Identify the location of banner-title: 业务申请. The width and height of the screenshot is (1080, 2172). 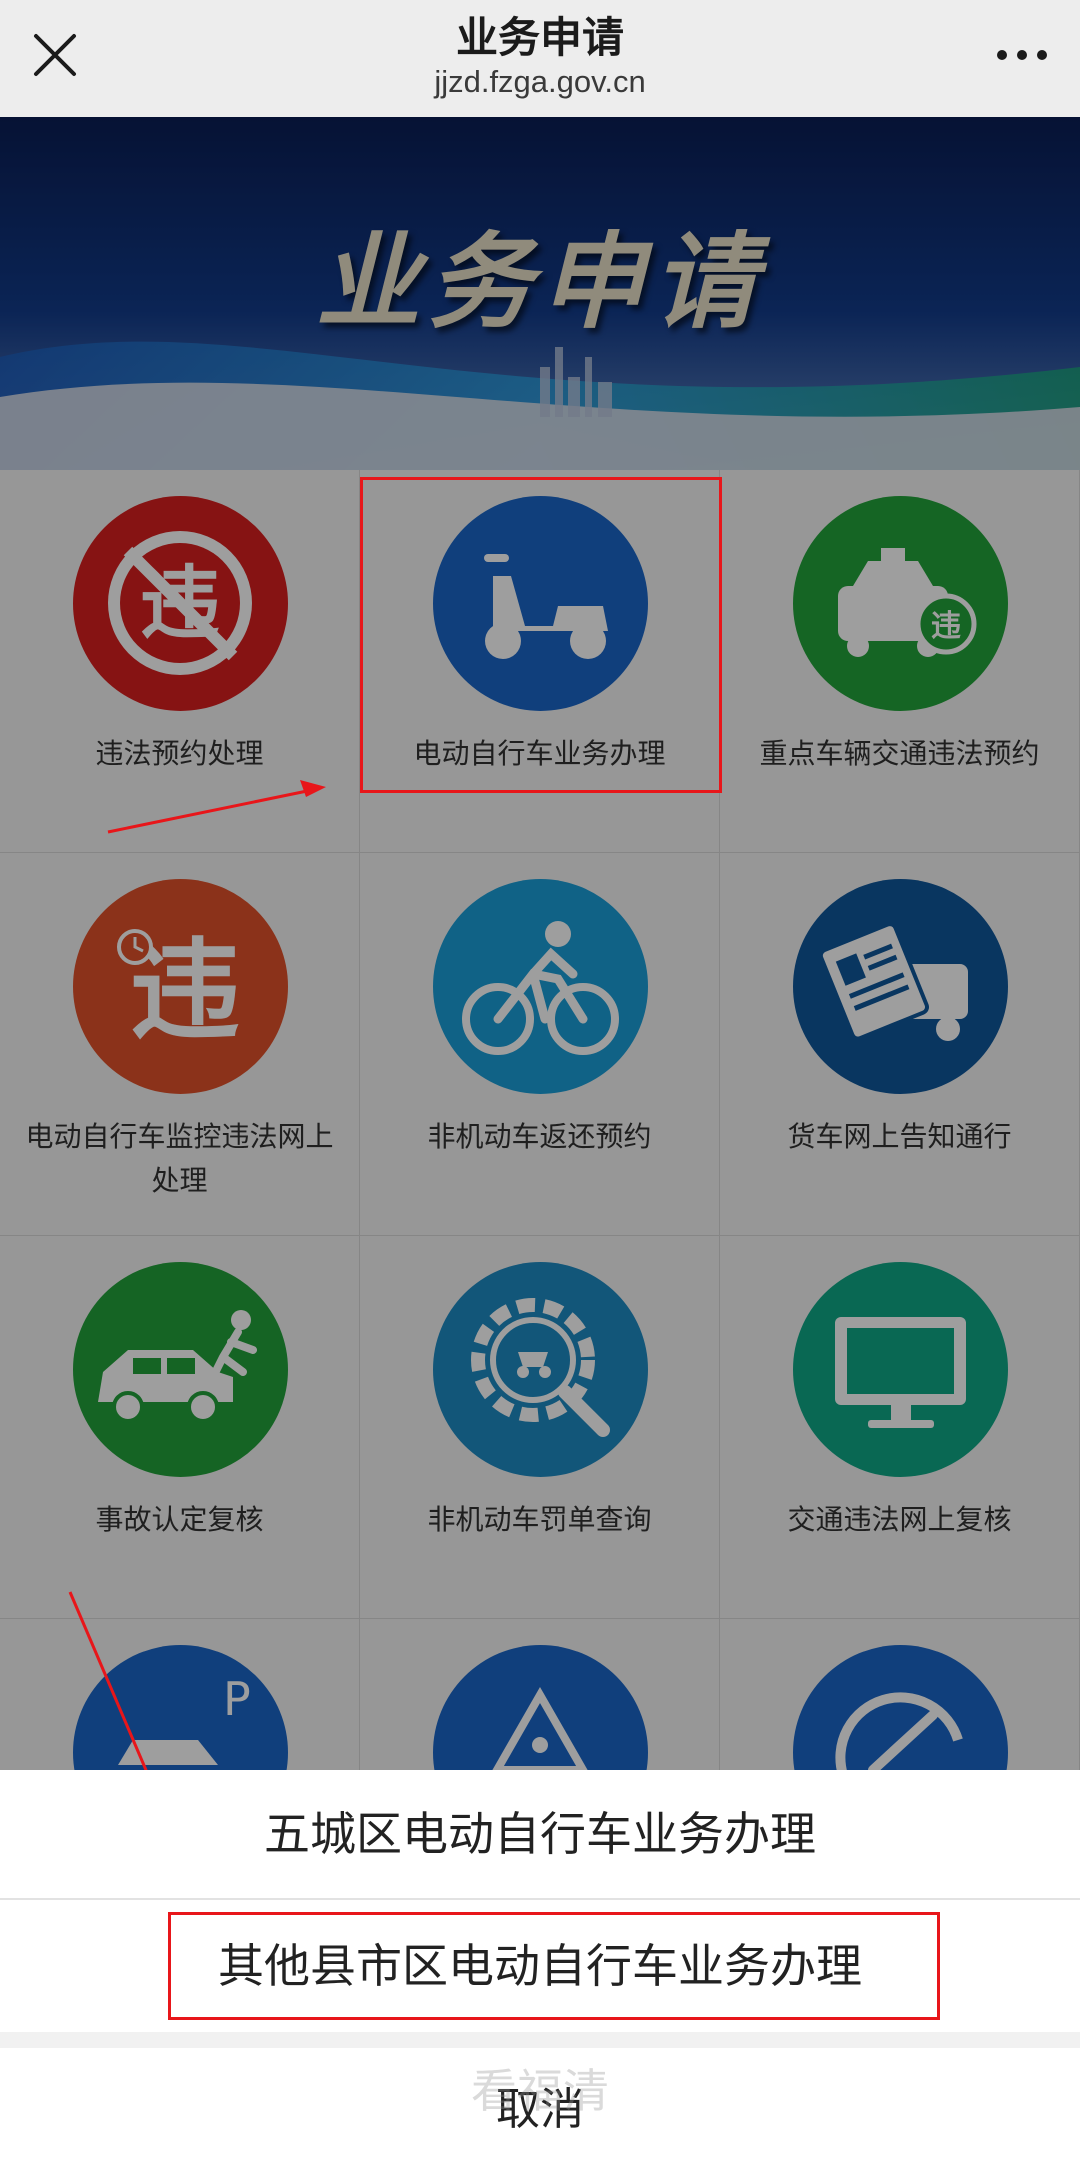
(539, 282).